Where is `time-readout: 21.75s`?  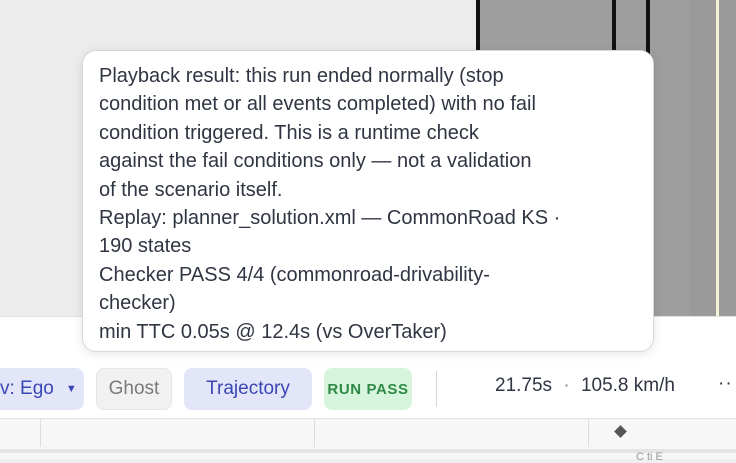 time-readout: 21.75s is located at coordinates (524, 385).